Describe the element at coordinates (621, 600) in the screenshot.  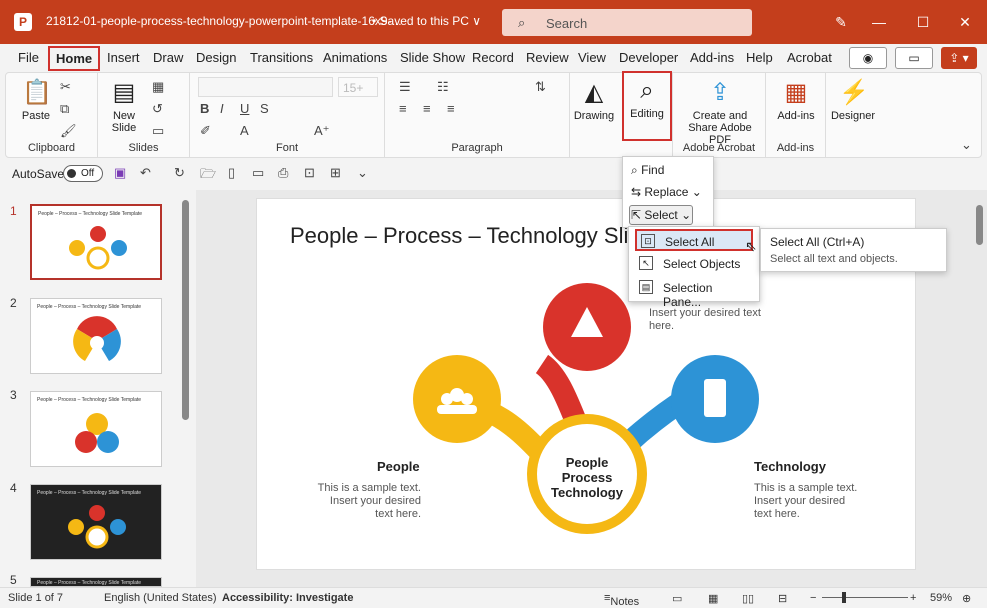
I see `notes-button: ≡ Notes` at that location.